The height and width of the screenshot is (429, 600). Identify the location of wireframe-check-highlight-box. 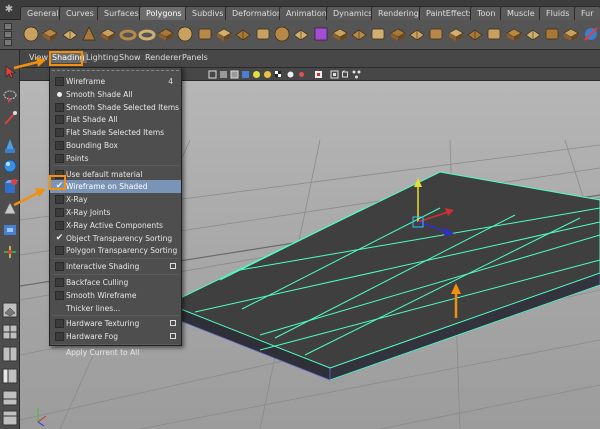
(57, 182).